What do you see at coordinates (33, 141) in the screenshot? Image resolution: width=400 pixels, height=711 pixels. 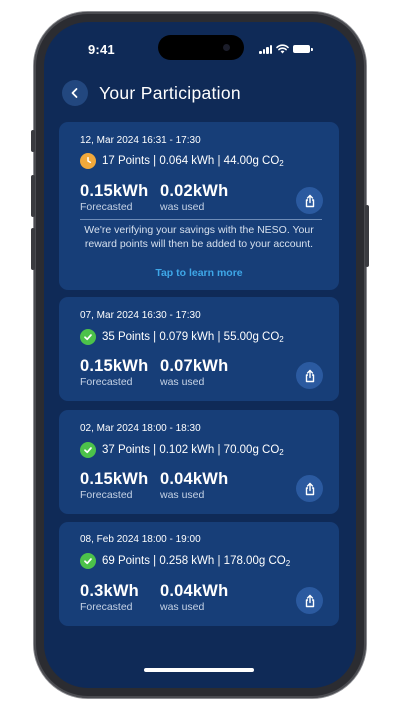 I see `mute-switch` at bounding box center [33, 141].